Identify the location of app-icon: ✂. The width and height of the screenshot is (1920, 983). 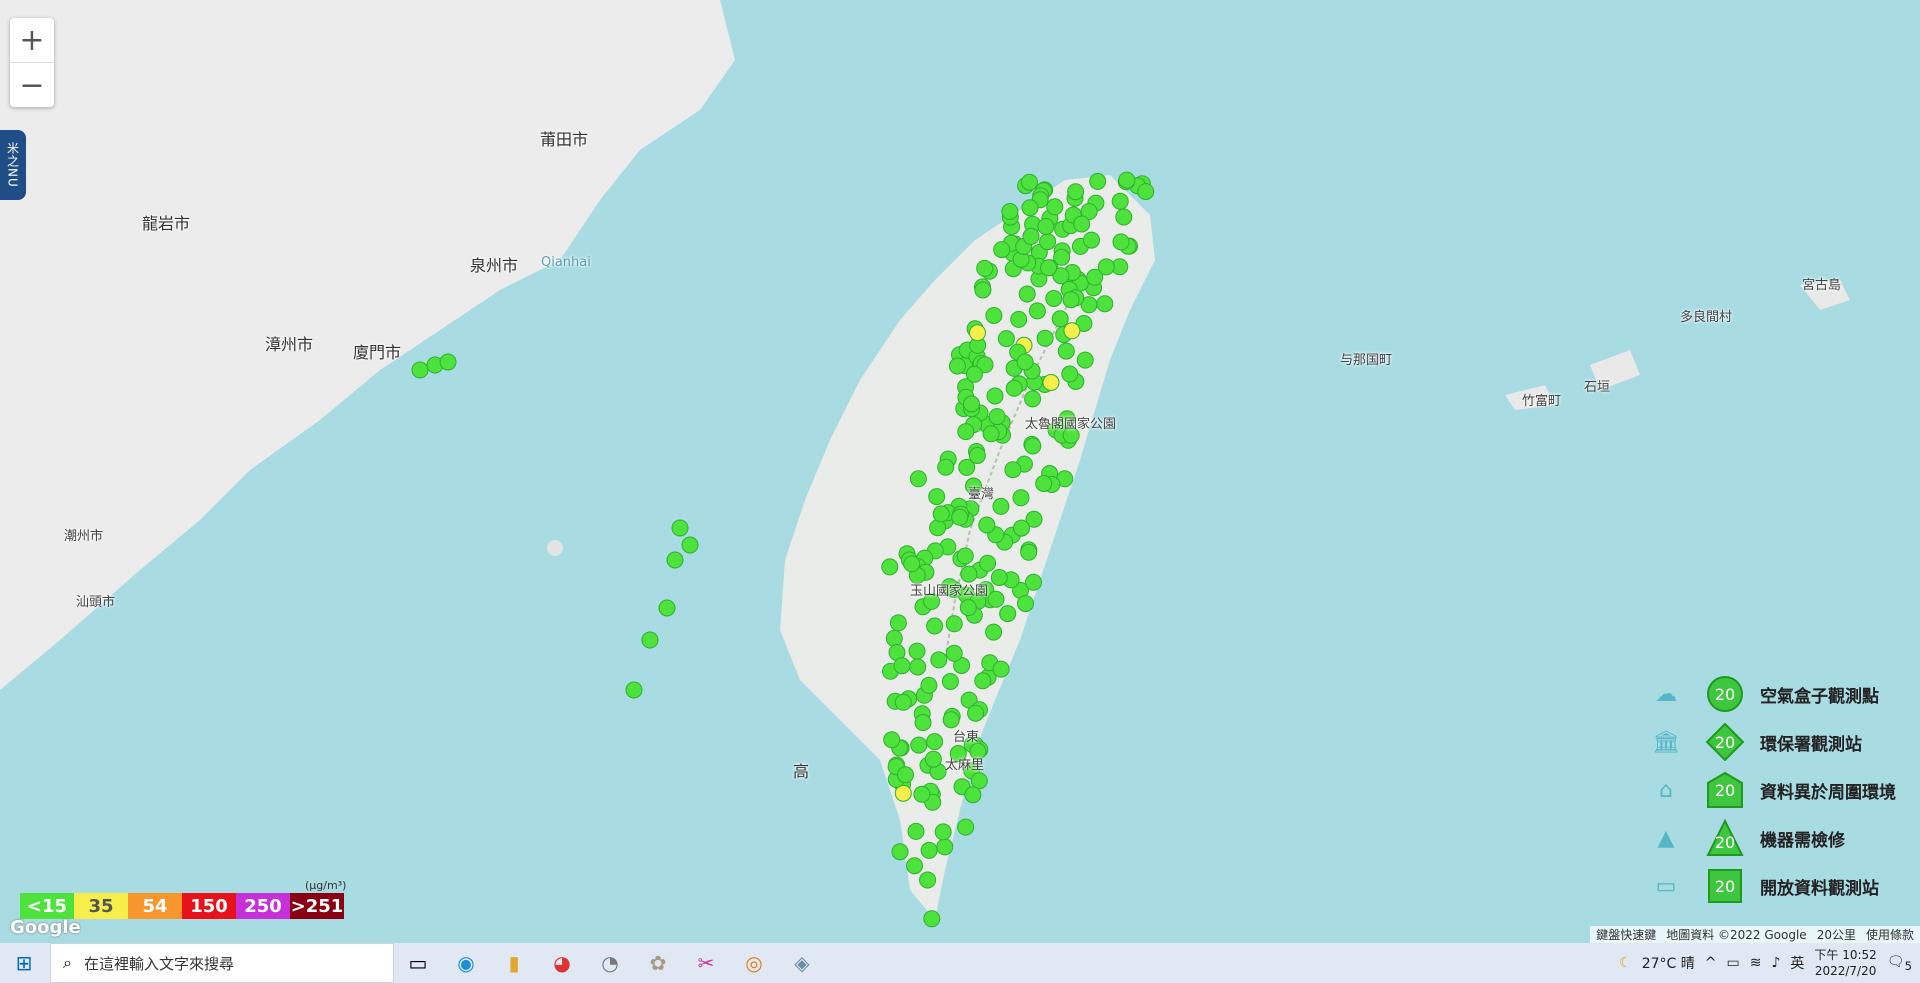
(706, 963).